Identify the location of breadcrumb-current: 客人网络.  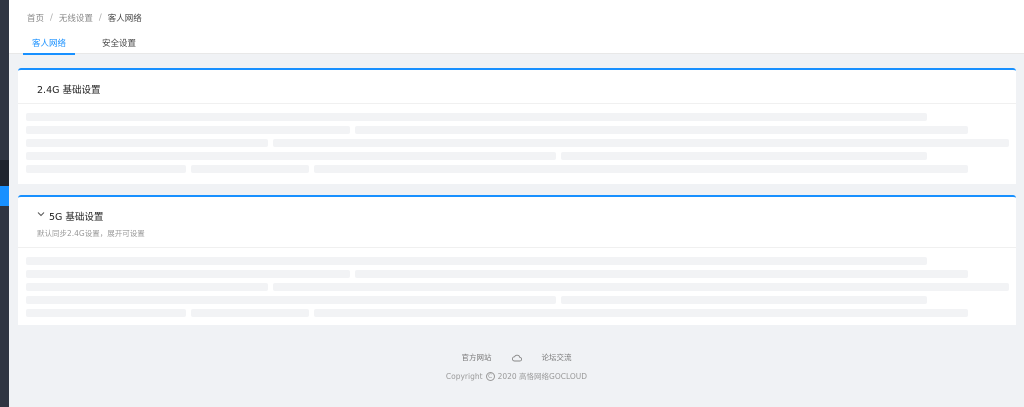
(124, 19).